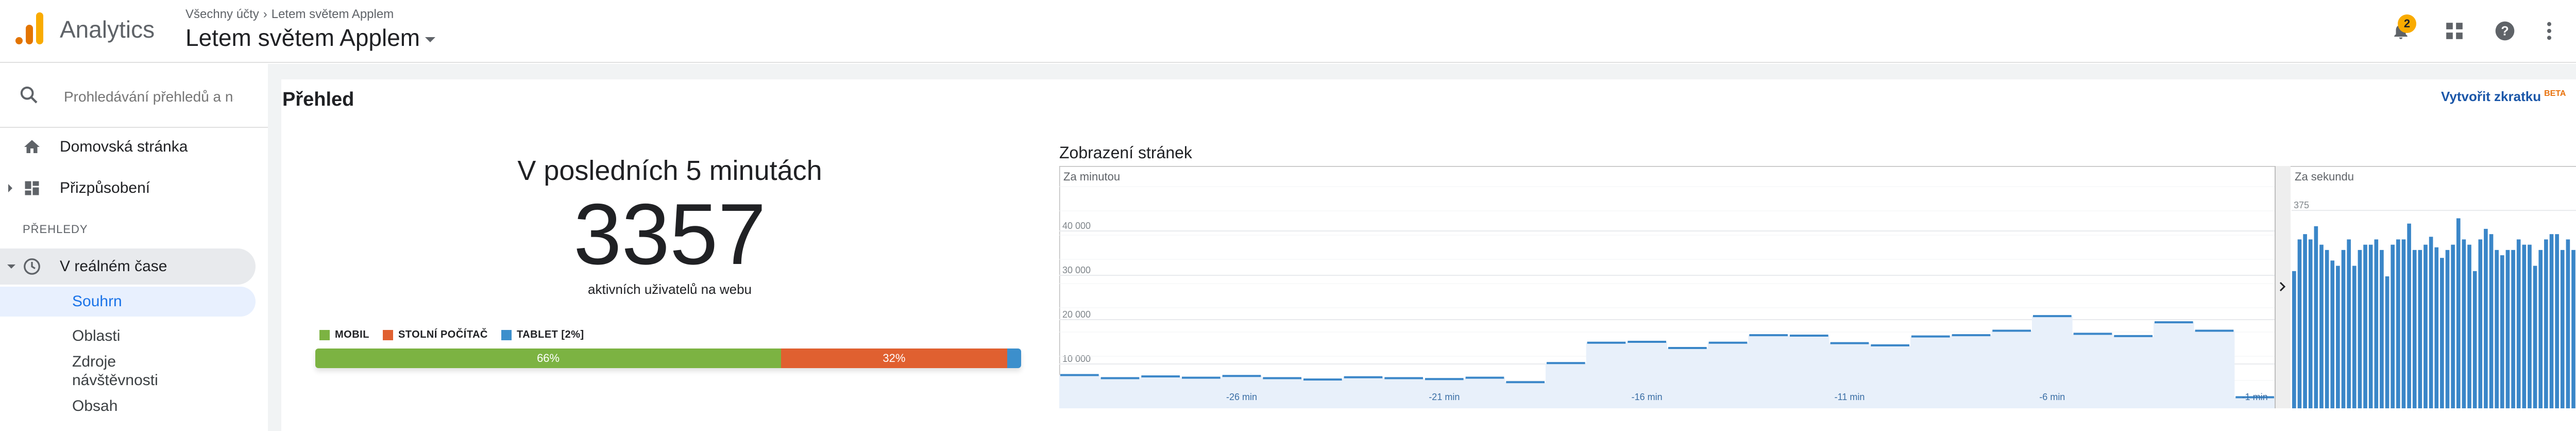 Image resolution: width=2576 pixels, height=431 pixels. Describe the element at coordinates (2324, 176) in the screenshot. I see `per-second-label: Za sekundu` at that location.